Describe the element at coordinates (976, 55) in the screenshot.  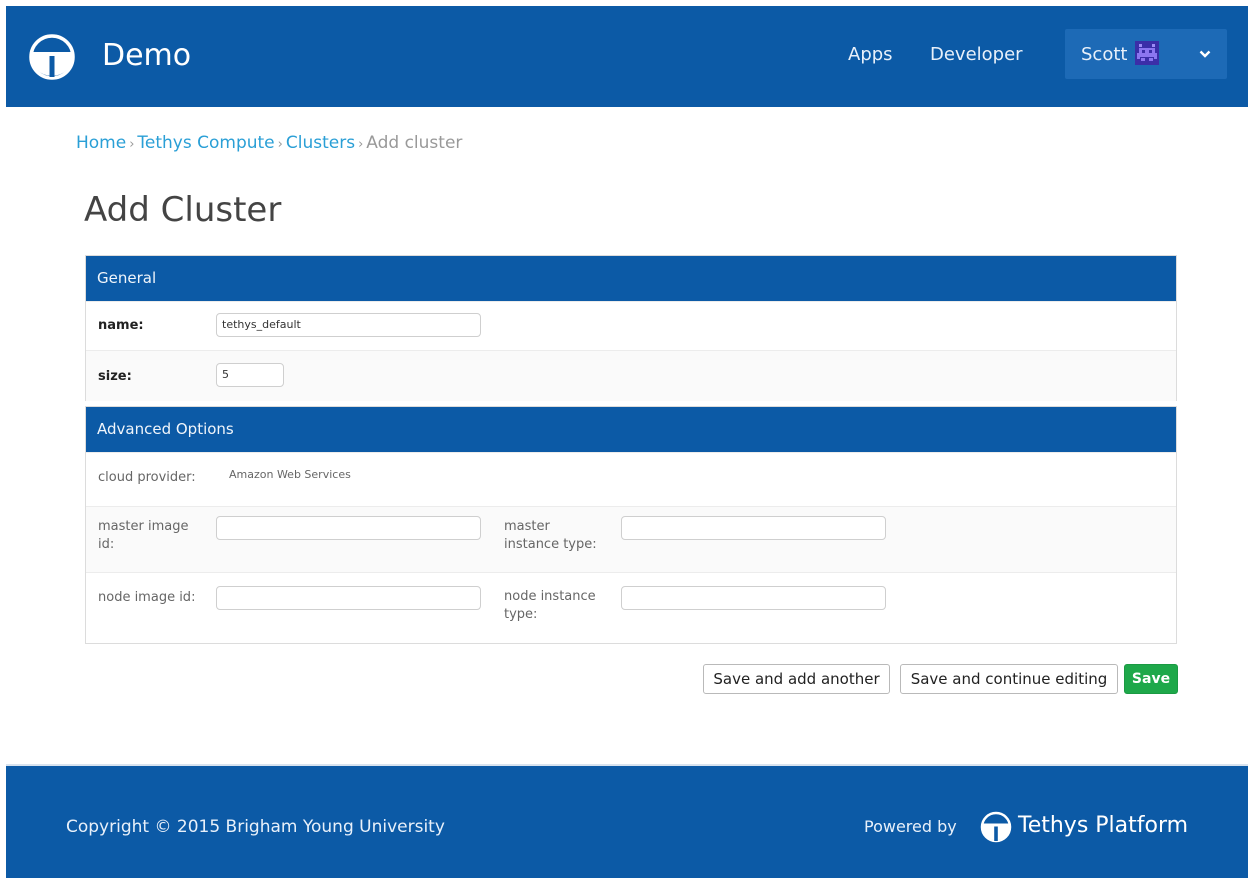
I see `nav-developer-link: Developer` at that location.